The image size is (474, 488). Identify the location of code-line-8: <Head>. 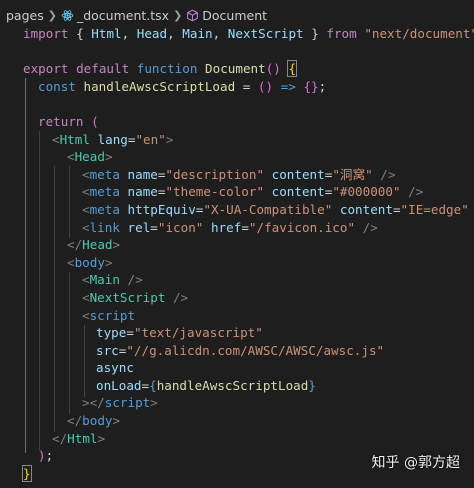
(90, 157).